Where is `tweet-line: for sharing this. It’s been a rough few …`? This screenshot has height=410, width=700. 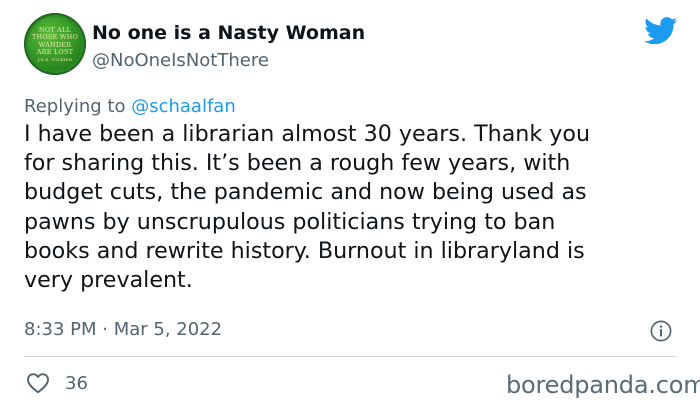 tweet-line: for sharing this. It’s been a rough few … is located at coordinates (297, 163).